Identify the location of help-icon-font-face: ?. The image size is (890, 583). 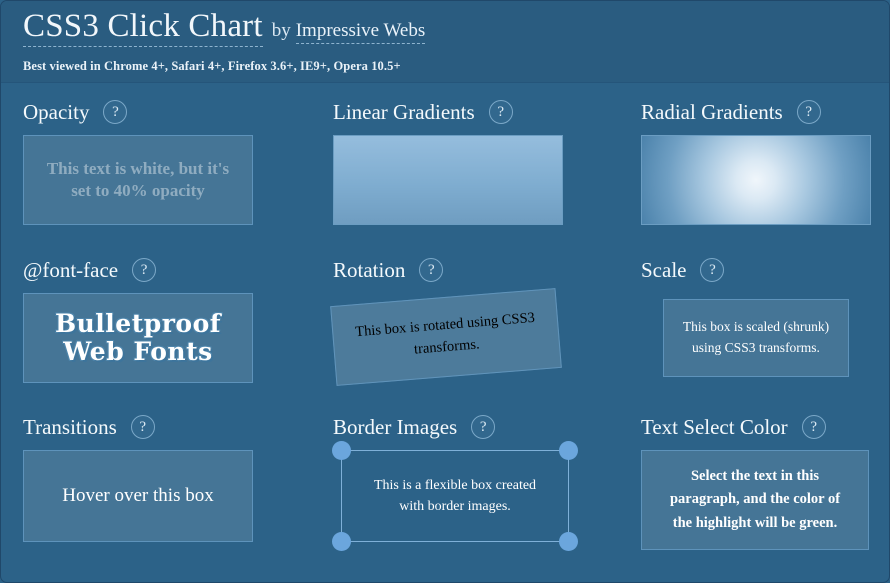
(144, 270).